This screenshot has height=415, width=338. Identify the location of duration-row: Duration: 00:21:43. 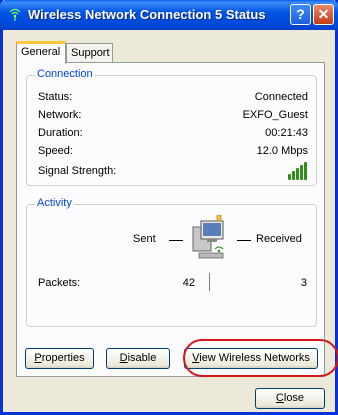
(173, 134).